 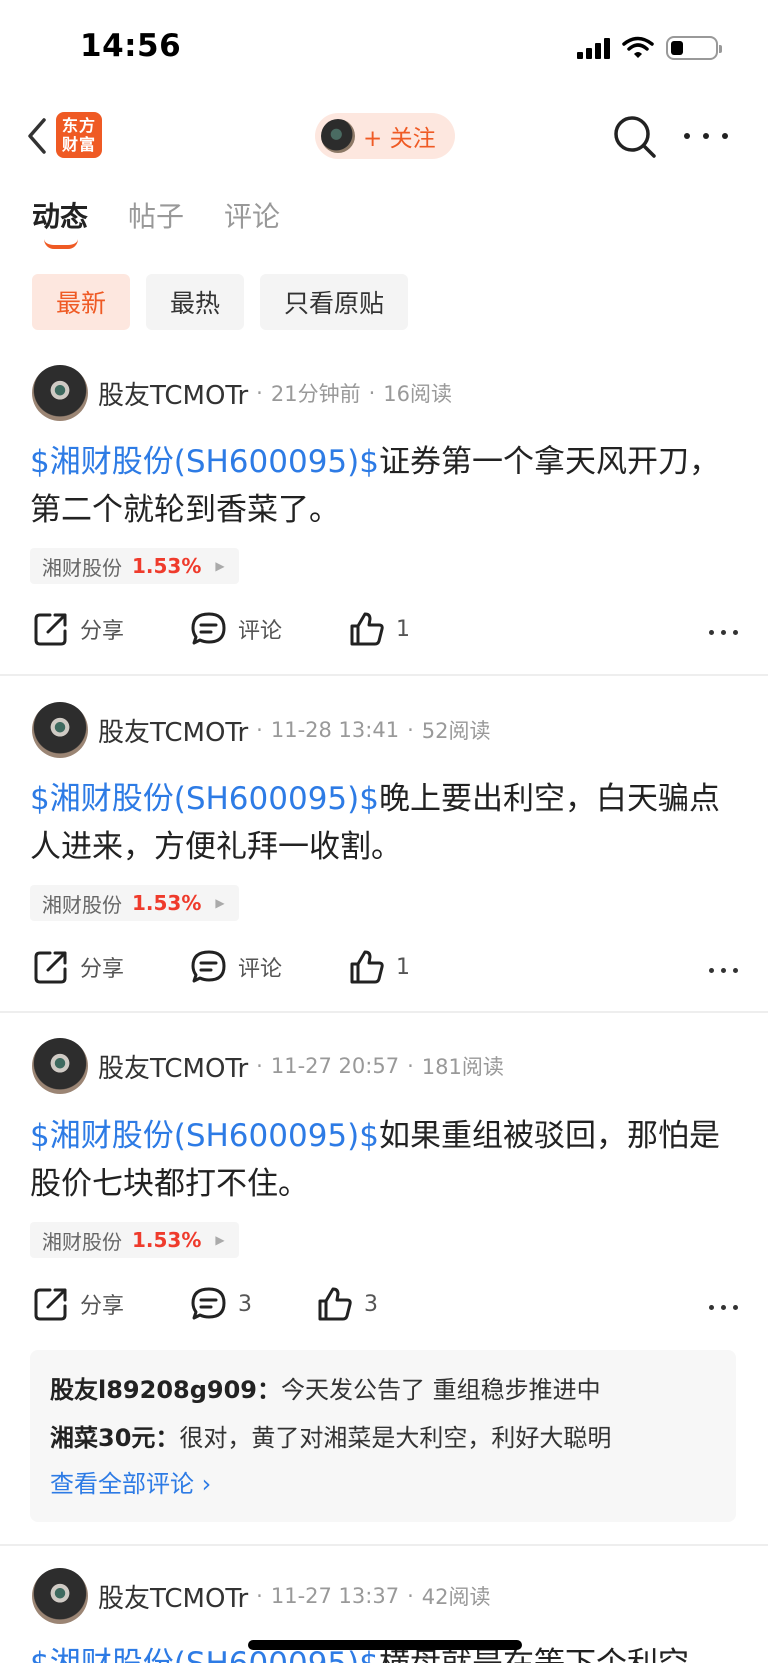 What do you see at coordinates (441, 1390) in the screenshot?
I see `comment-text: 今天发公告了 重组稳步推进中` at bounding box center [441, 1390].